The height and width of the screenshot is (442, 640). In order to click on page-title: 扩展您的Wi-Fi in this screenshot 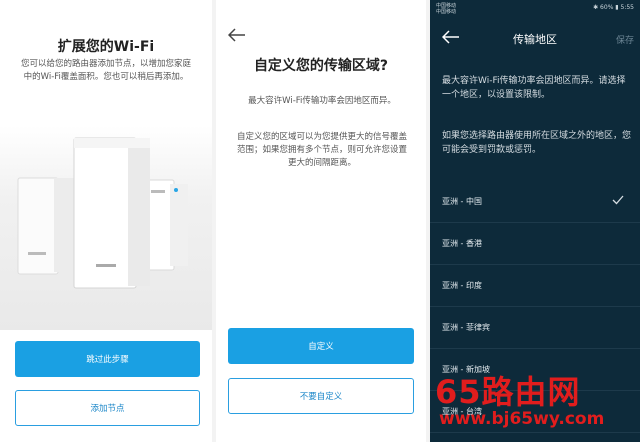, I will do `click(106, 47)`.